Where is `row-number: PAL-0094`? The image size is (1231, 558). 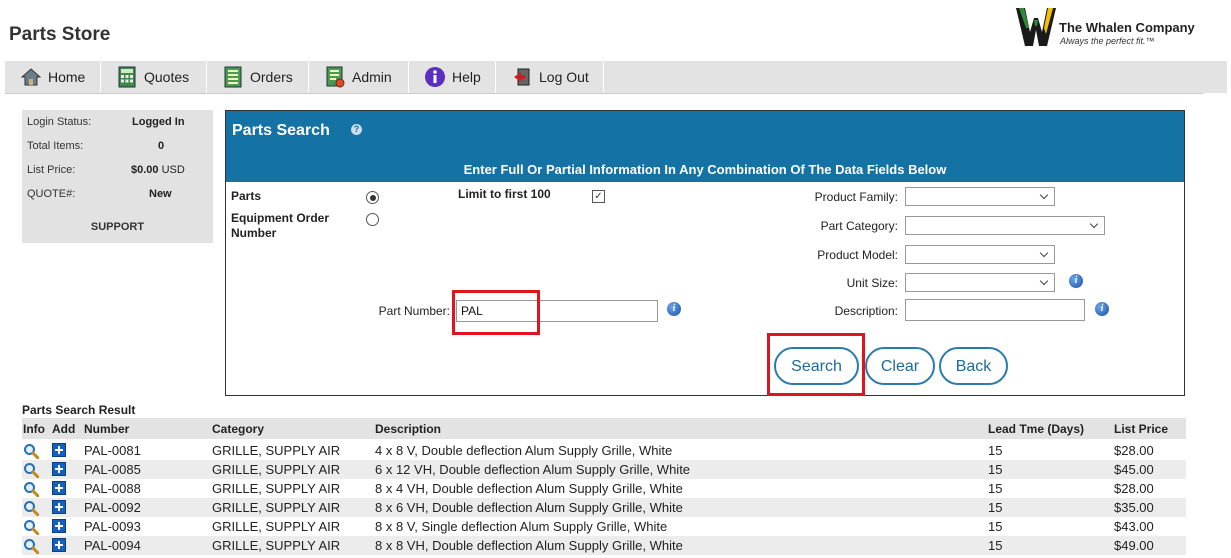
row-number: PAL-0094 is located at coordinates (112, 545).